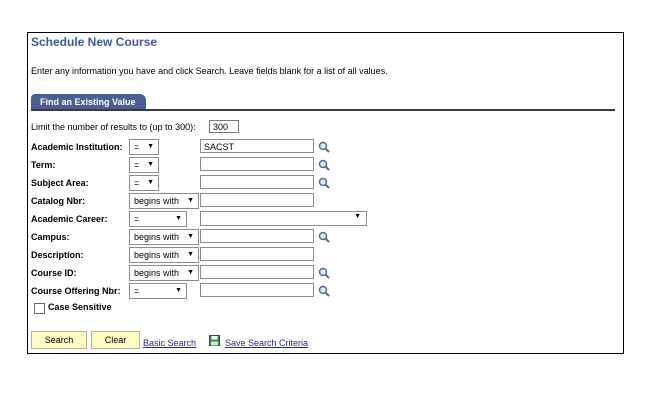 This screenshot has width=648, height=398. I want to click on field-row-academic-institution: Academic Institution: = ▼ SACST, so click(325, 147).